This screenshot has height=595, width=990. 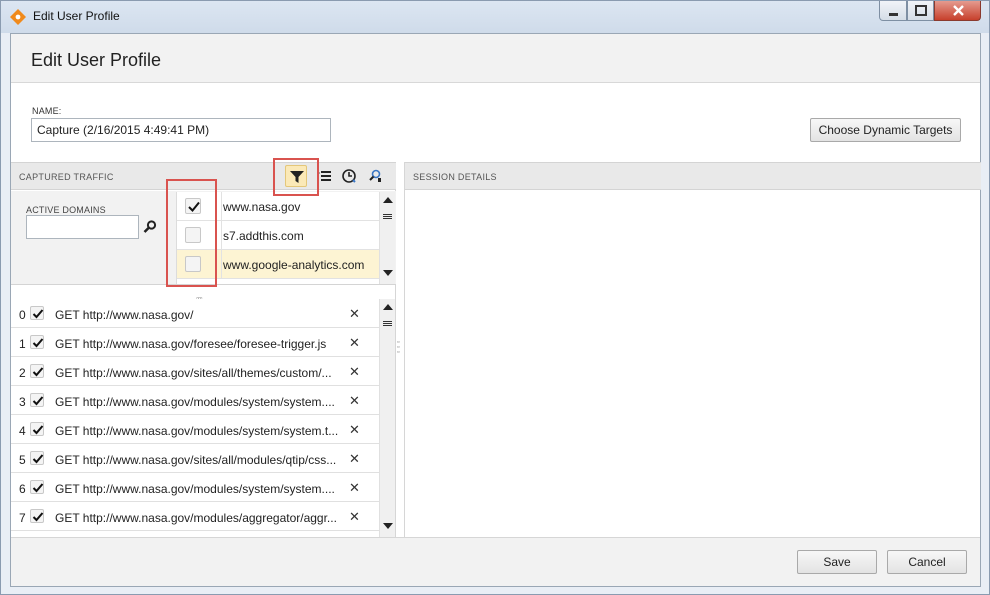 I want to click on find-icon, so click(x=375, y=175).